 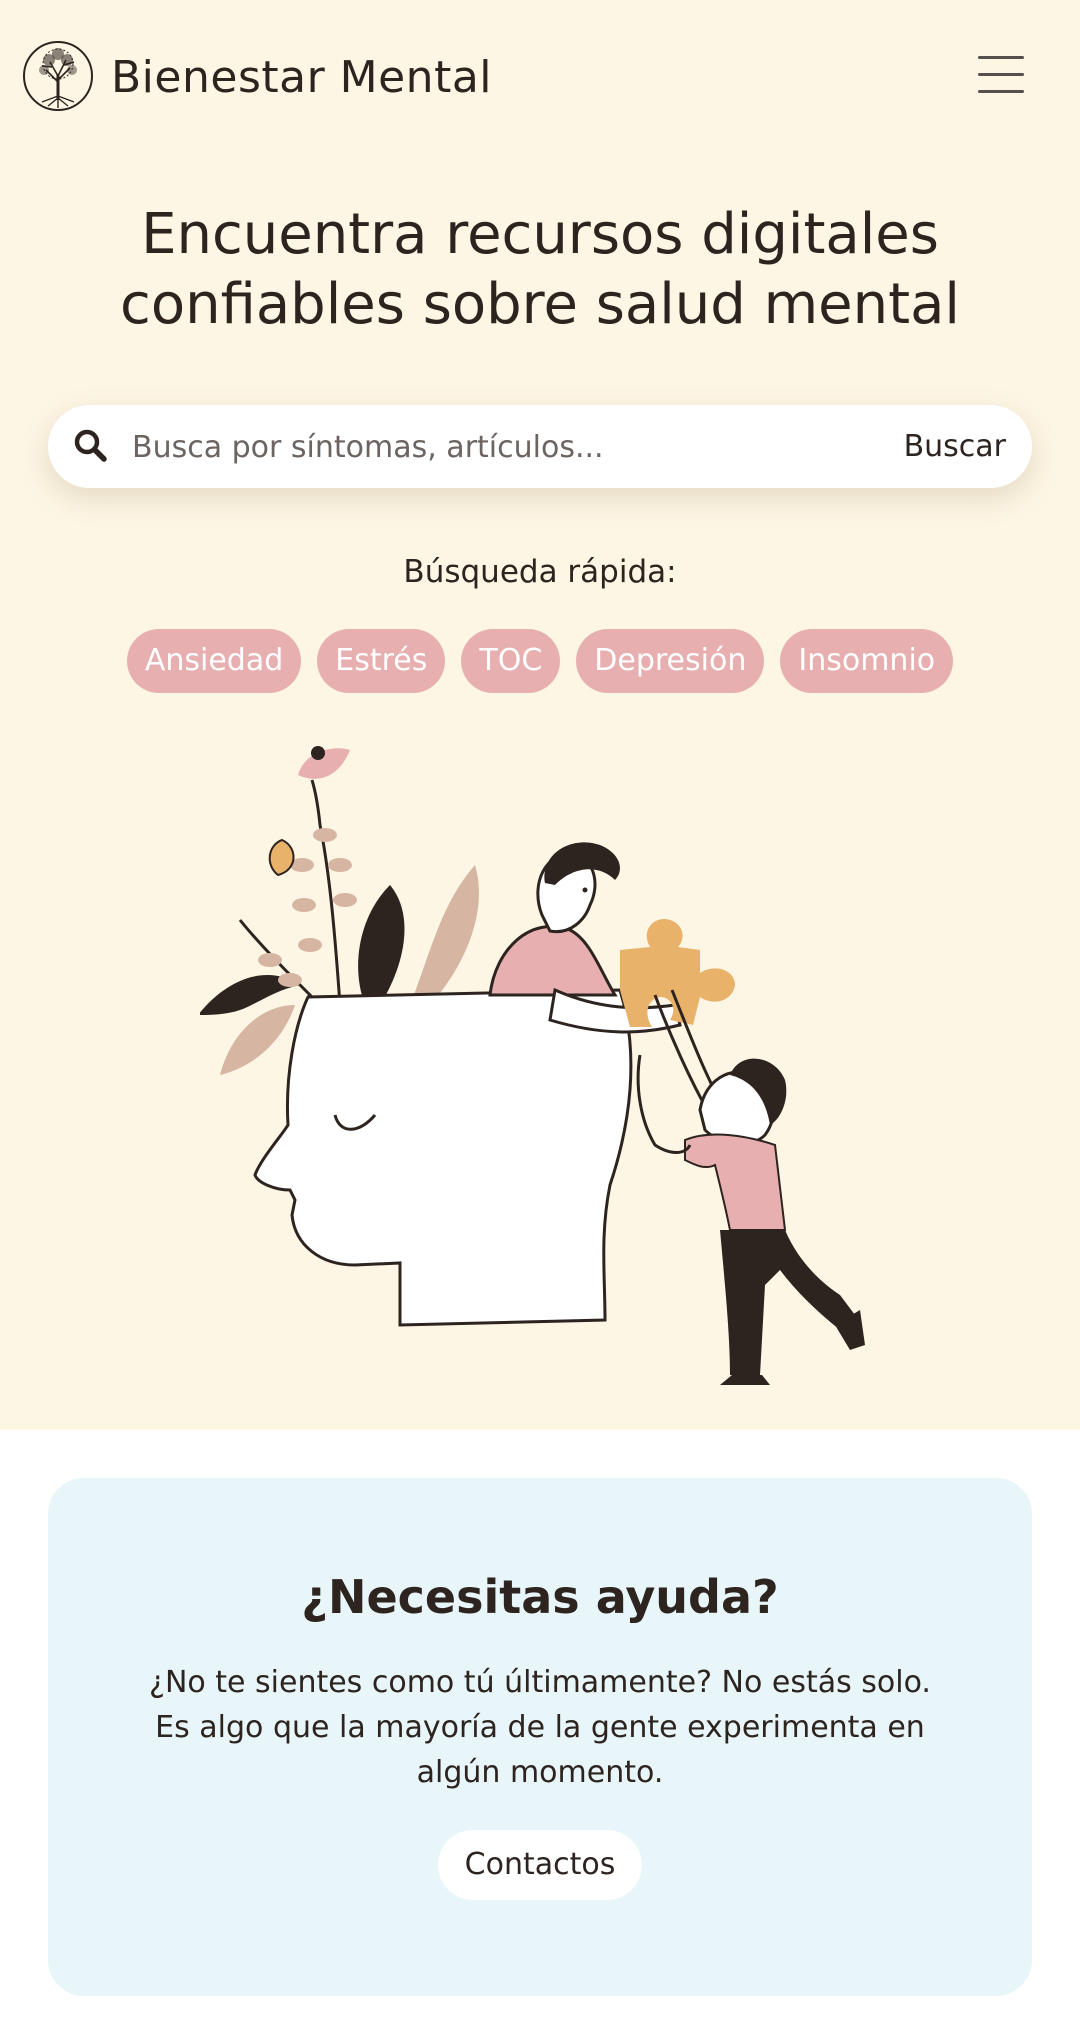 What do you see at coordinates (540, 304) in the screenshot?
I see `headline-line-2: confiables sobre salud mental` at bounding box center [540, 304].